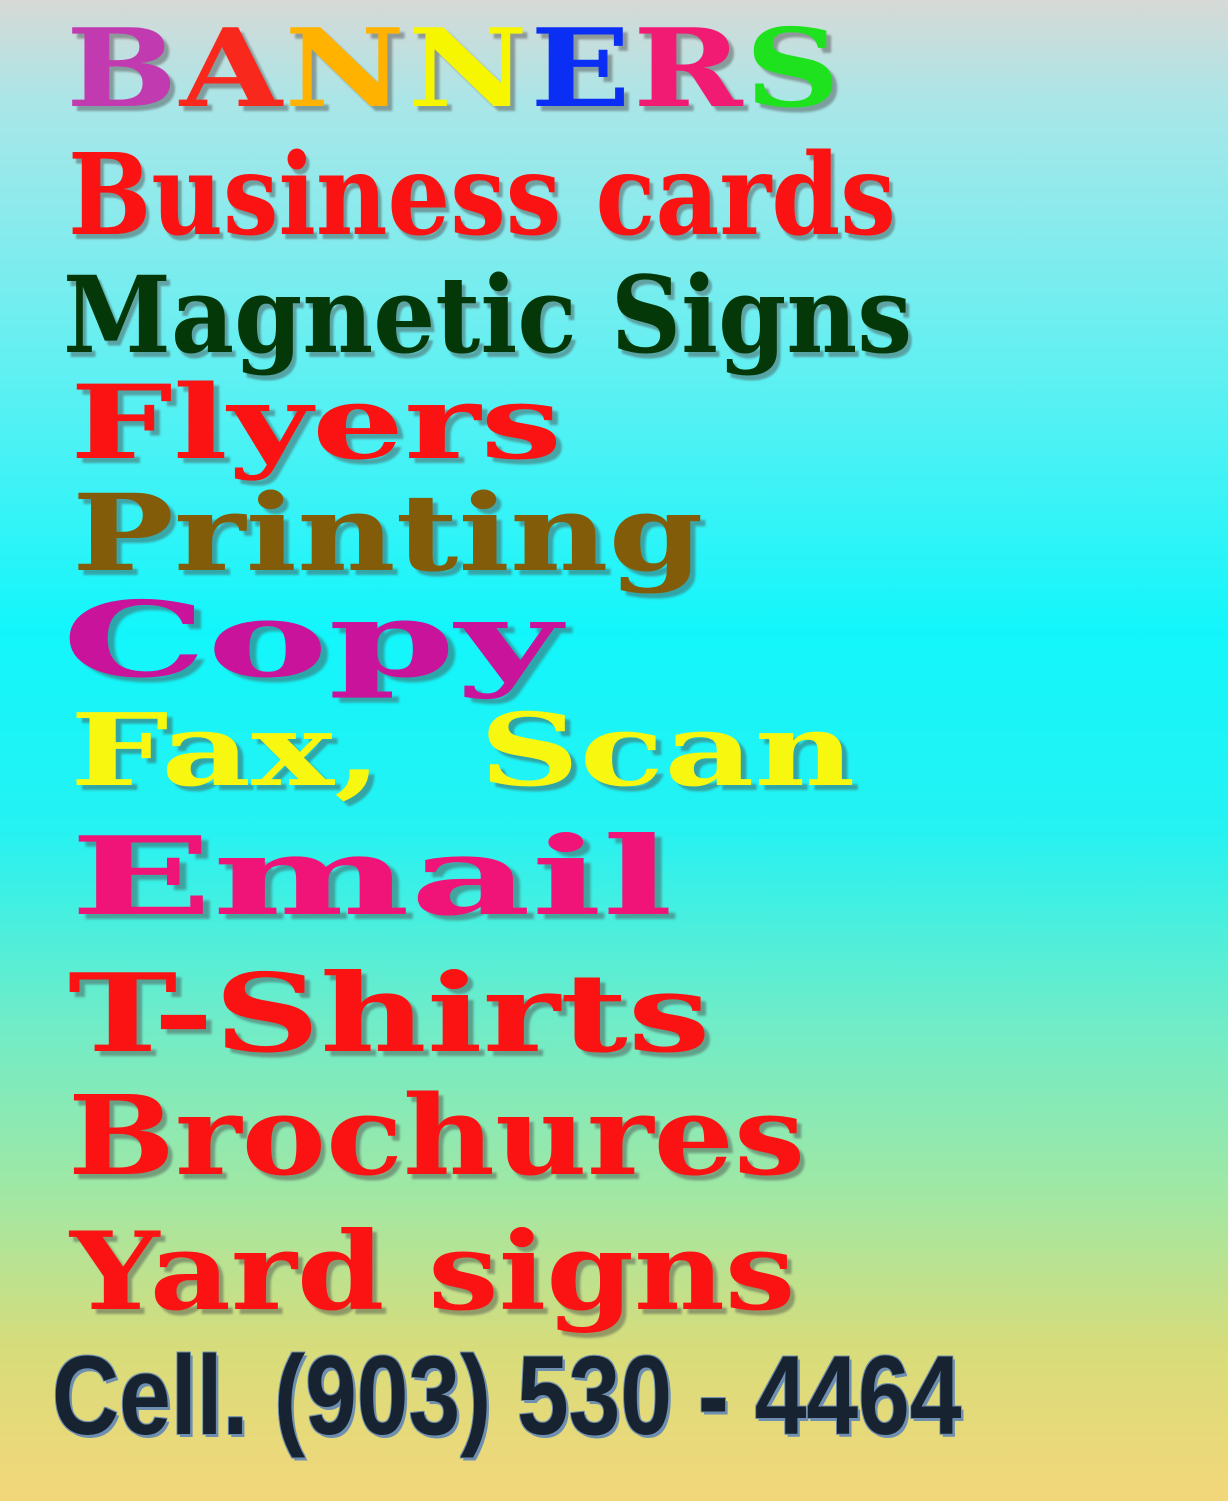 This screenshot has height=1501, width=1228. I want to click on service-fax-scan: Fax, Scan, so click(463, 750).